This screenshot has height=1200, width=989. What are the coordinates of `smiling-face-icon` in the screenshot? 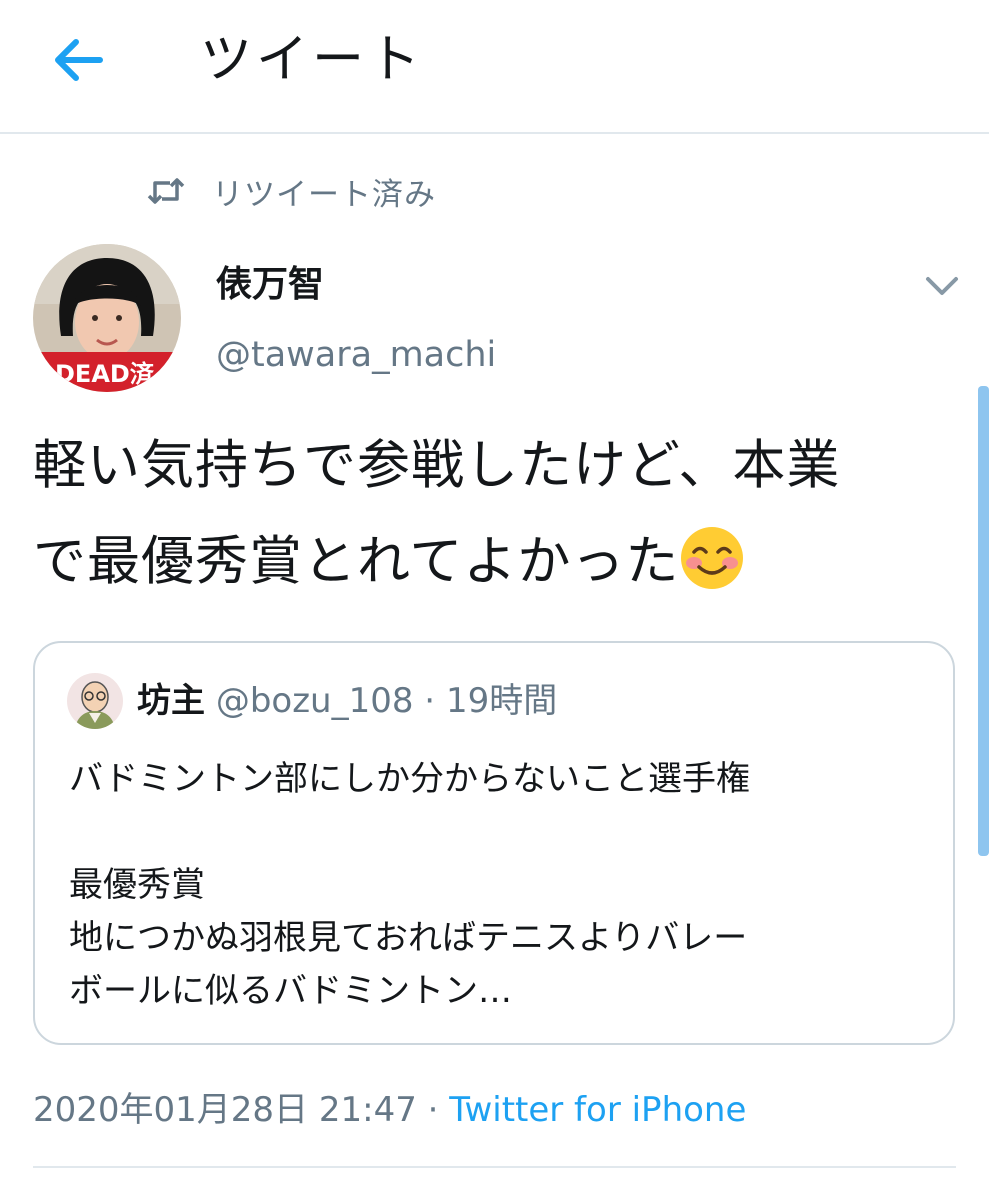 It's located at (712, 558).